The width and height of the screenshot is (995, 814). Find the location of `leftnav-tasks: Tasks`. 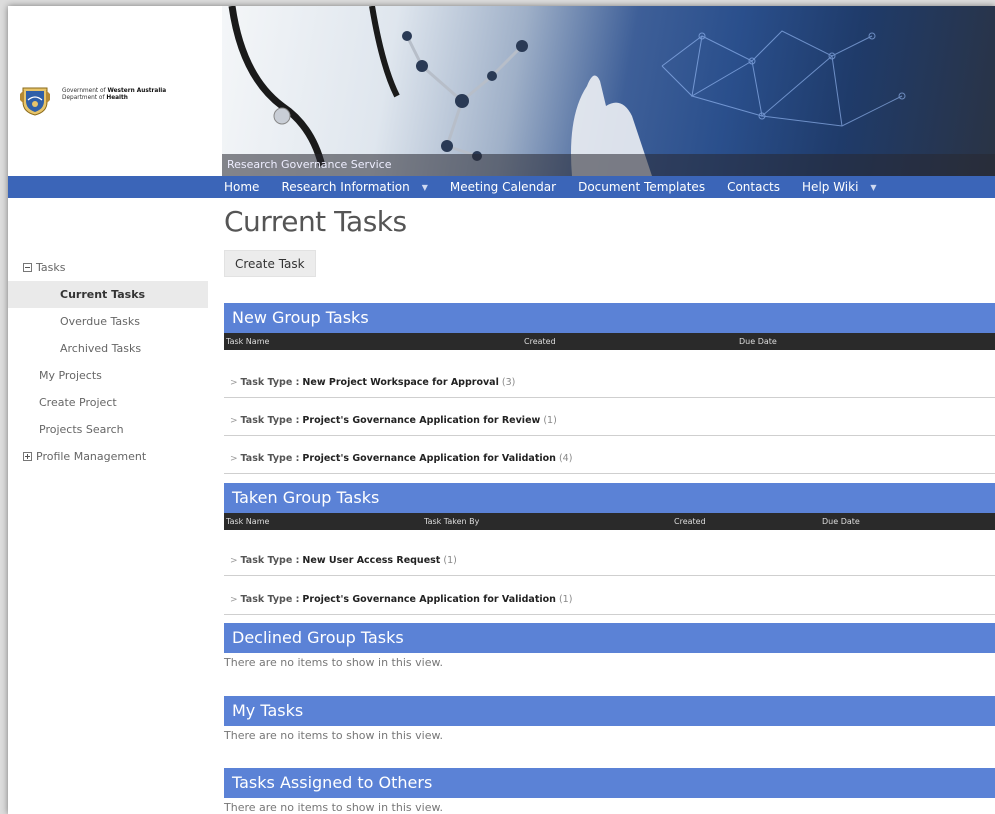

leftnav-tasks: Tasks is located at coordinates (108, 267).